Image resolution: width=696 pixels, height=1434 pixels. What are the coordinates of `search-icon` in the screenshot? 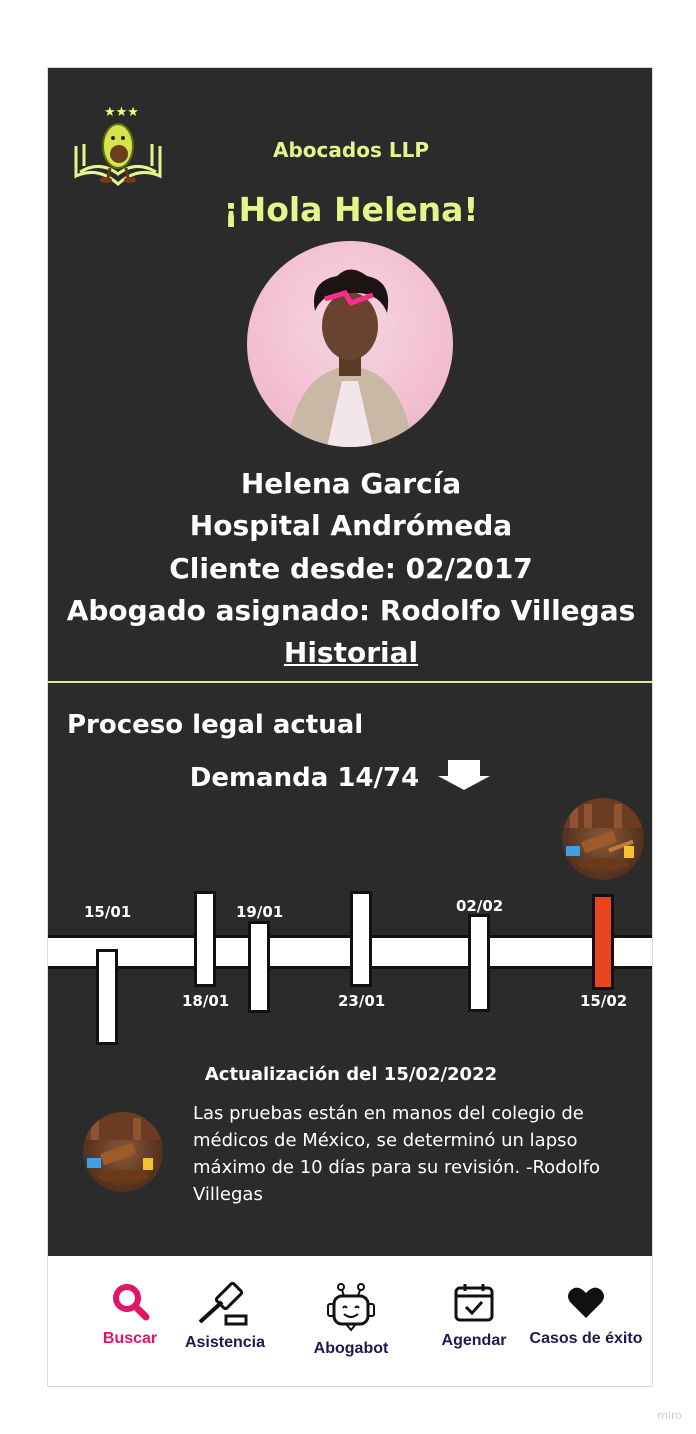 It's located at (130, 1304).